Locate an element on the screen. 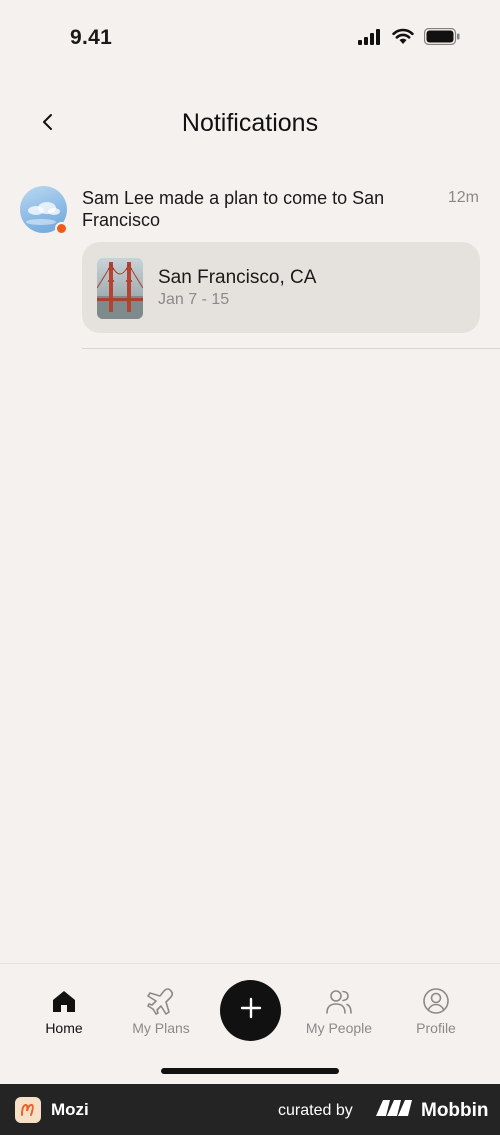 This screenshot has height=1135, width=500. trip-thumbnail is located at coordinates (120, 288).